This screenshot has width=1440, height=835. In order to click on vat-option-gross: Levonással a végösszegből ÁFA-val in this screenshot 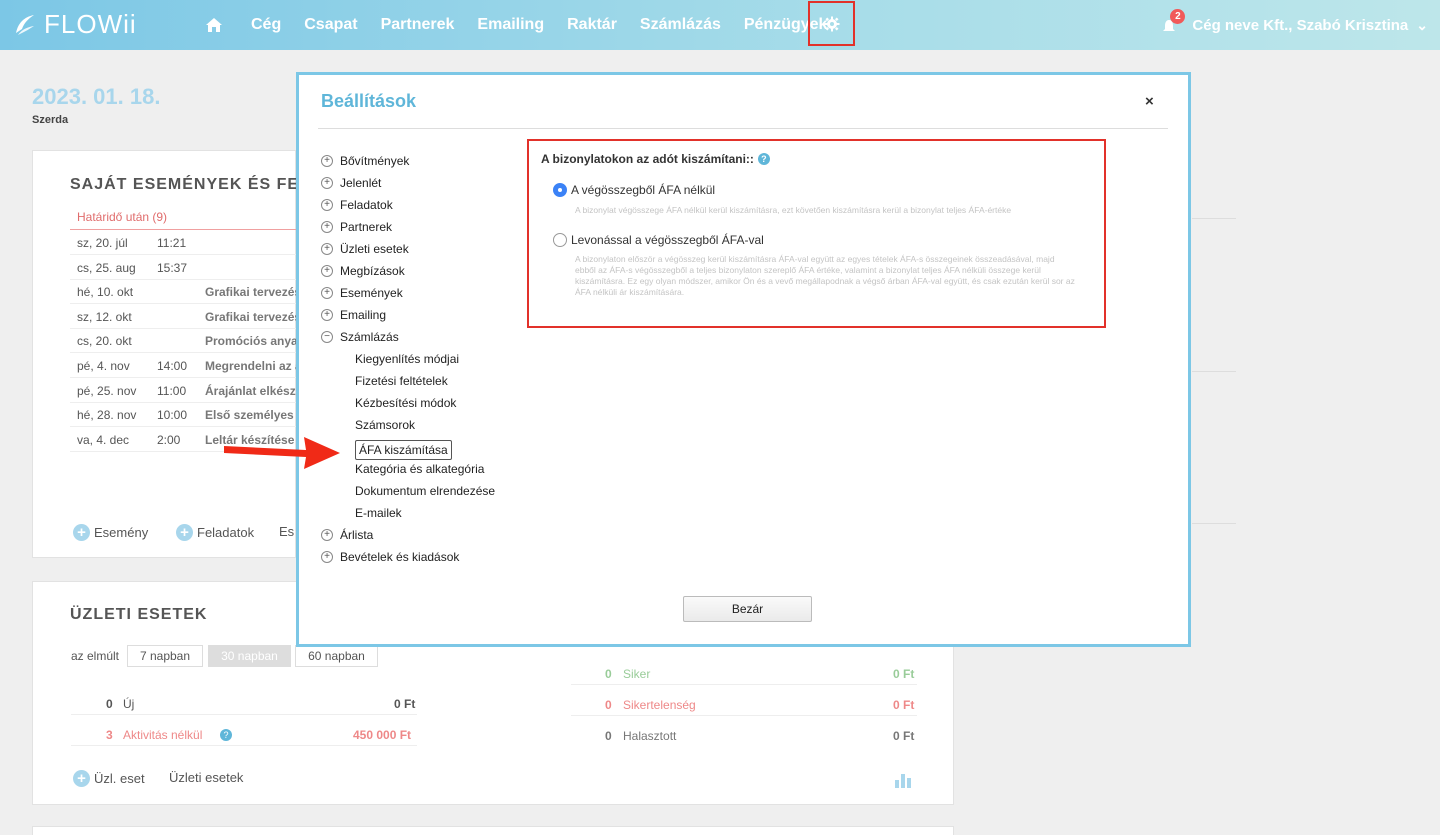, I will do `click(658, 240)`.